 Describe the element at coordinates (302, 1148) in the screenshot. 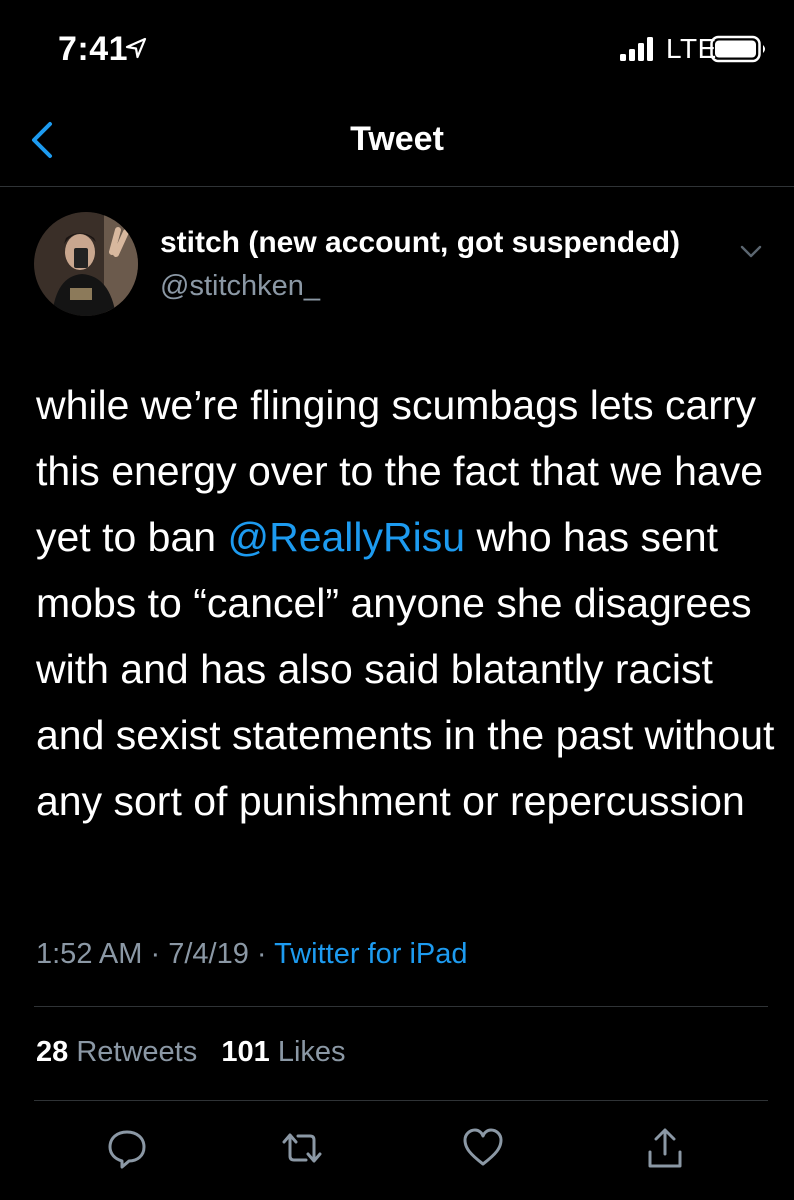

I see `retweet-icon` at that location.